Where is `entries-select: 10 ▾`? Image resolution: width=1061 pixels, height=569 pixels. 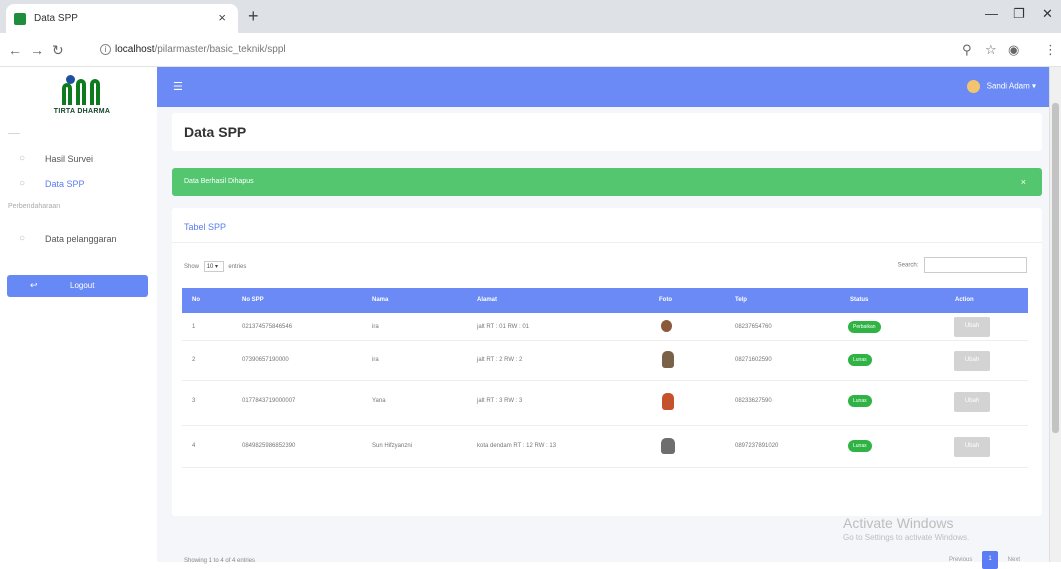
entries-select: 10 ▾ is located at coordinates (213, 266).